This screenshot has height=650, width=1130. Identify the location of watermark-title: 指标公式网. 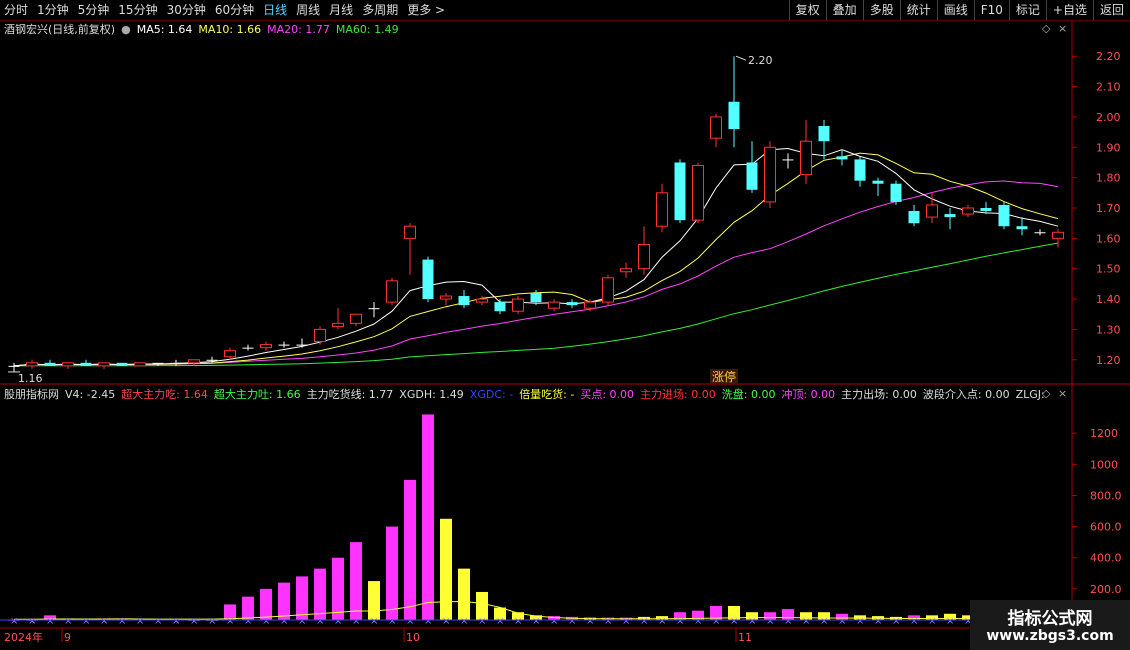
(1050, 619).